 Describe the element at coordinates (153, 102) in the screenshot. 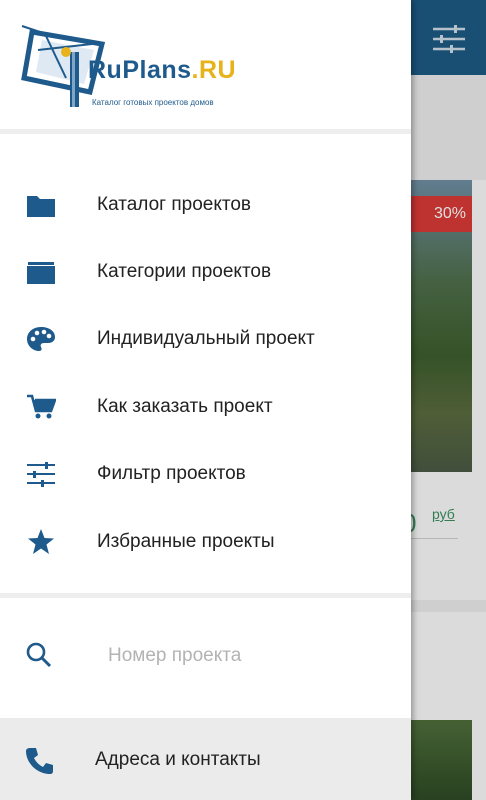

I see `logo-subtitle: Каталог готовых проектов домов` at that location.